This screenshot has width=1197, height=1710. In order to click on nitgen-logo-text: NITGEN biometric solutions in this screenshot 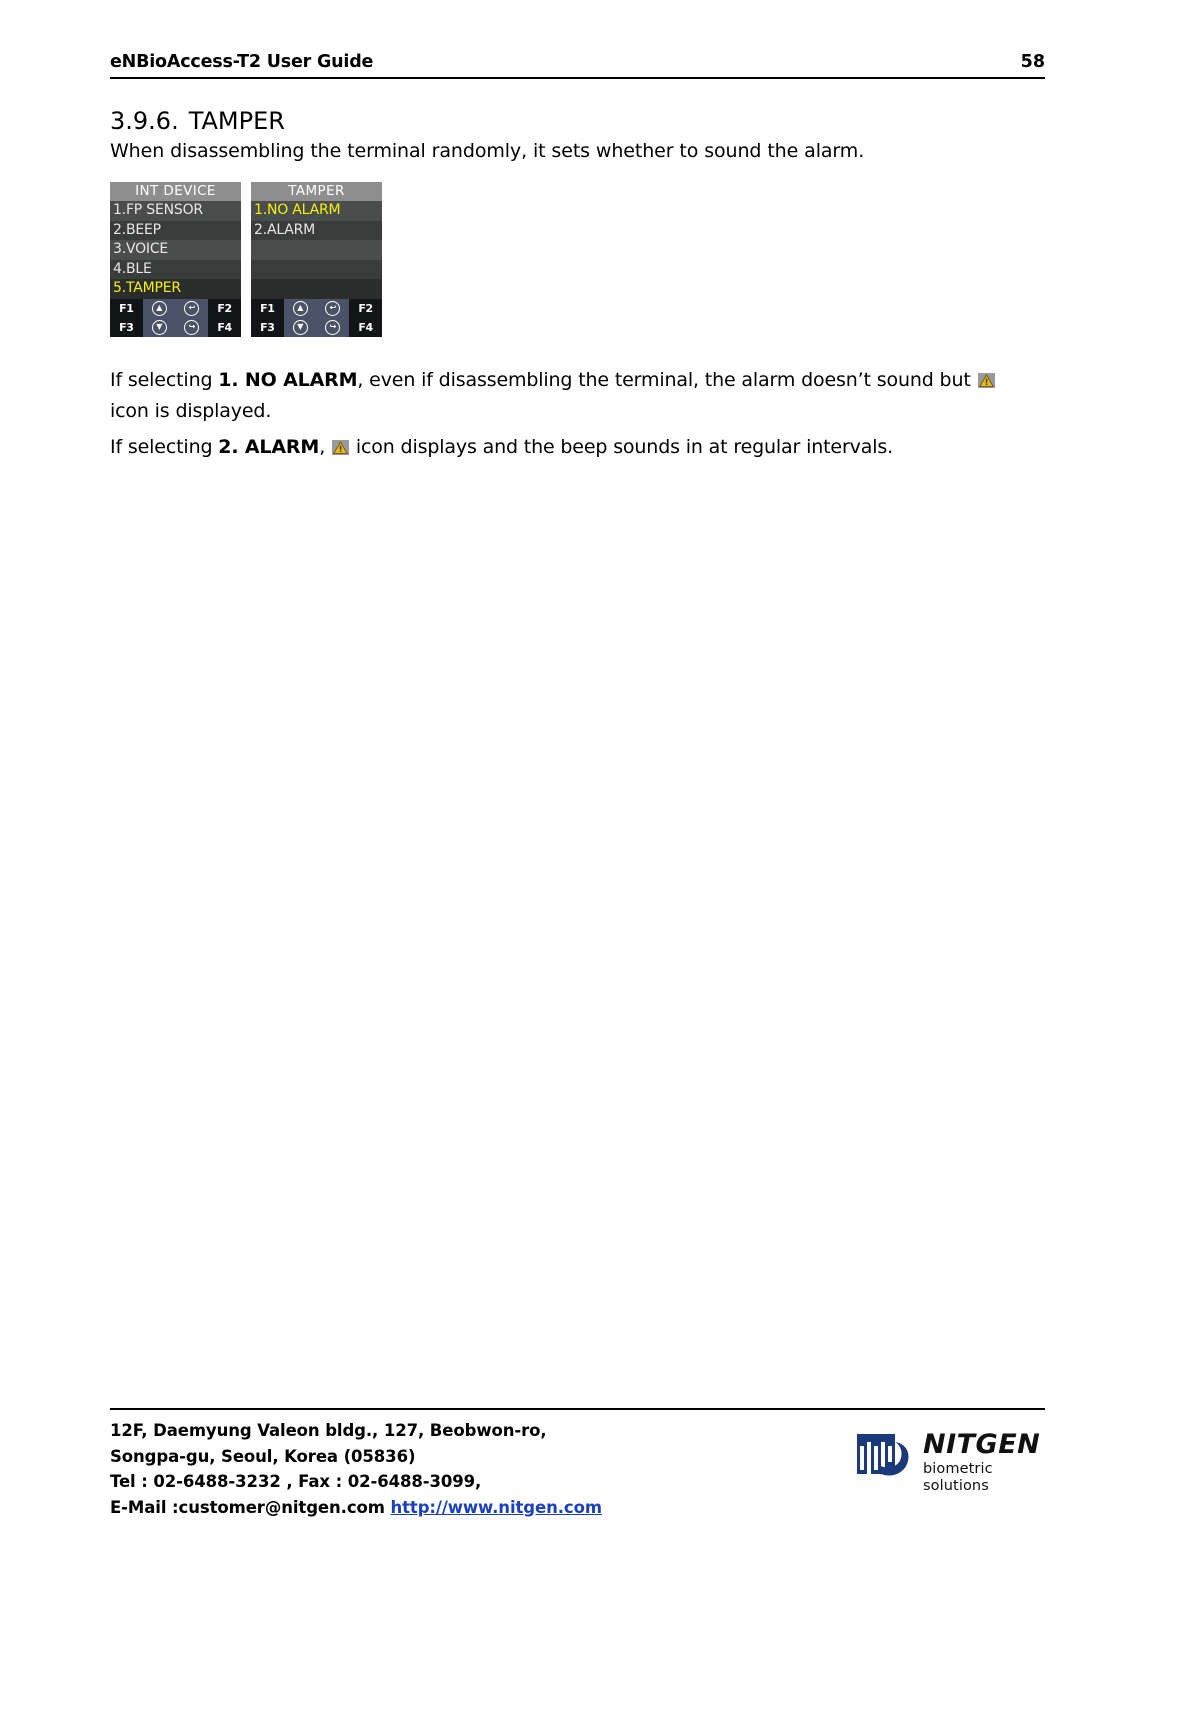, I will do `click(984, 1462)`.